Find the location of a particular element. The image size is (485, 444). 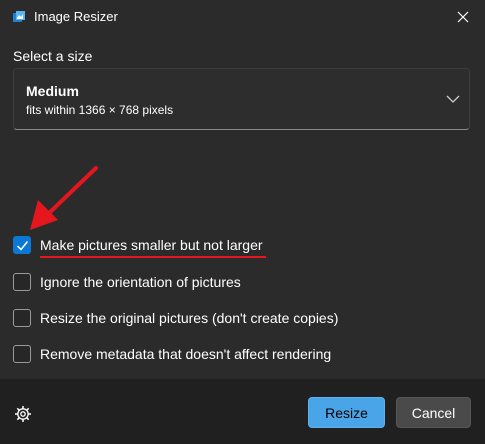

red-arrow-icon is located at coordinates (64, 198).